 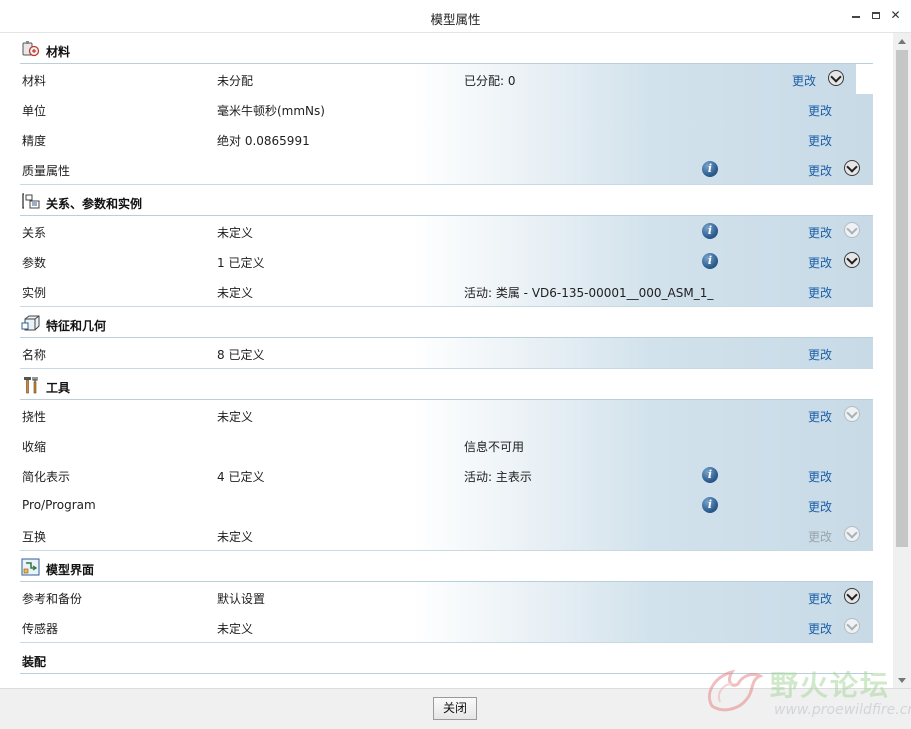 What do you see at coordinates (30, 567) in the screenshot?
I see `model-interface-icon` at bounding box center [30, 567].